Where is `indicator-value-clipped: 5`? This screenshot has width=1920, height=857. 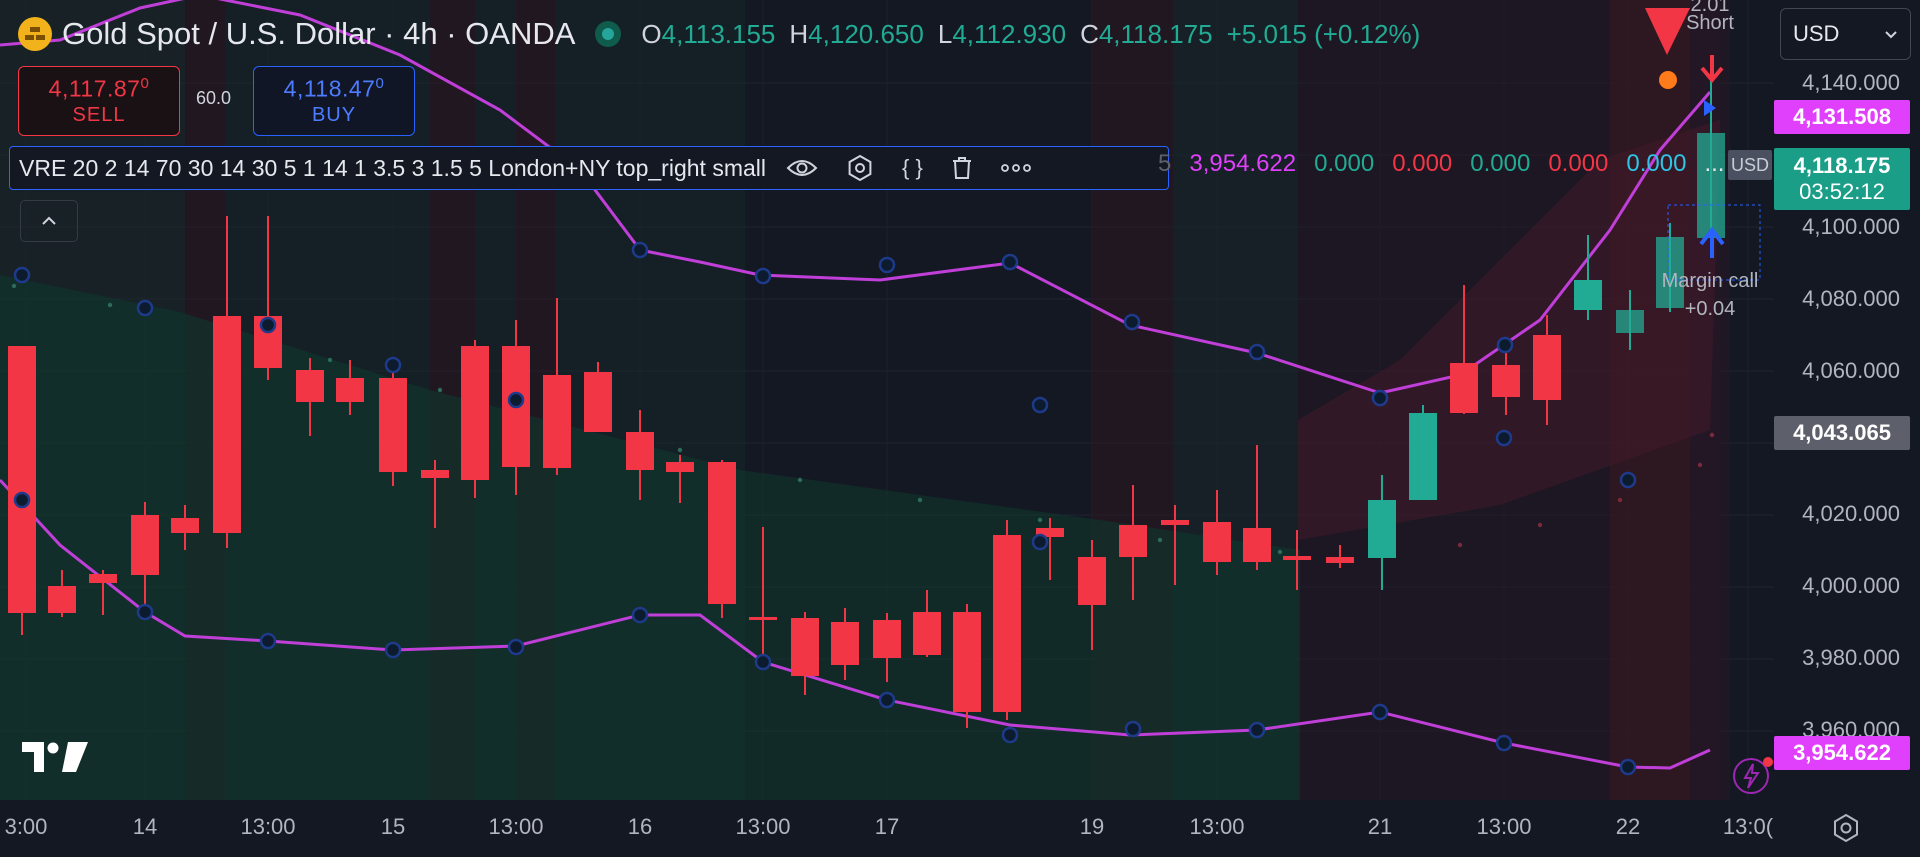
indicator-value-clipped: 5 is located at coordinates (1165, 163).